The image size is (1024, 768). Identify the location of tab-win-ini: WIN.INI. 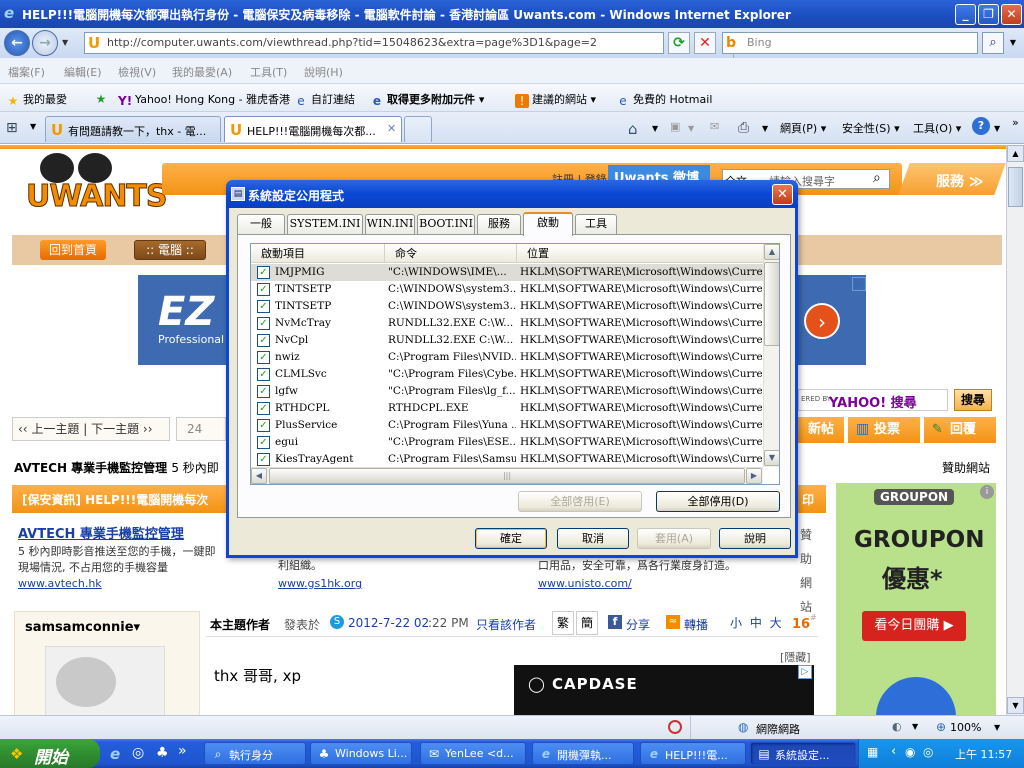
(390, 224).